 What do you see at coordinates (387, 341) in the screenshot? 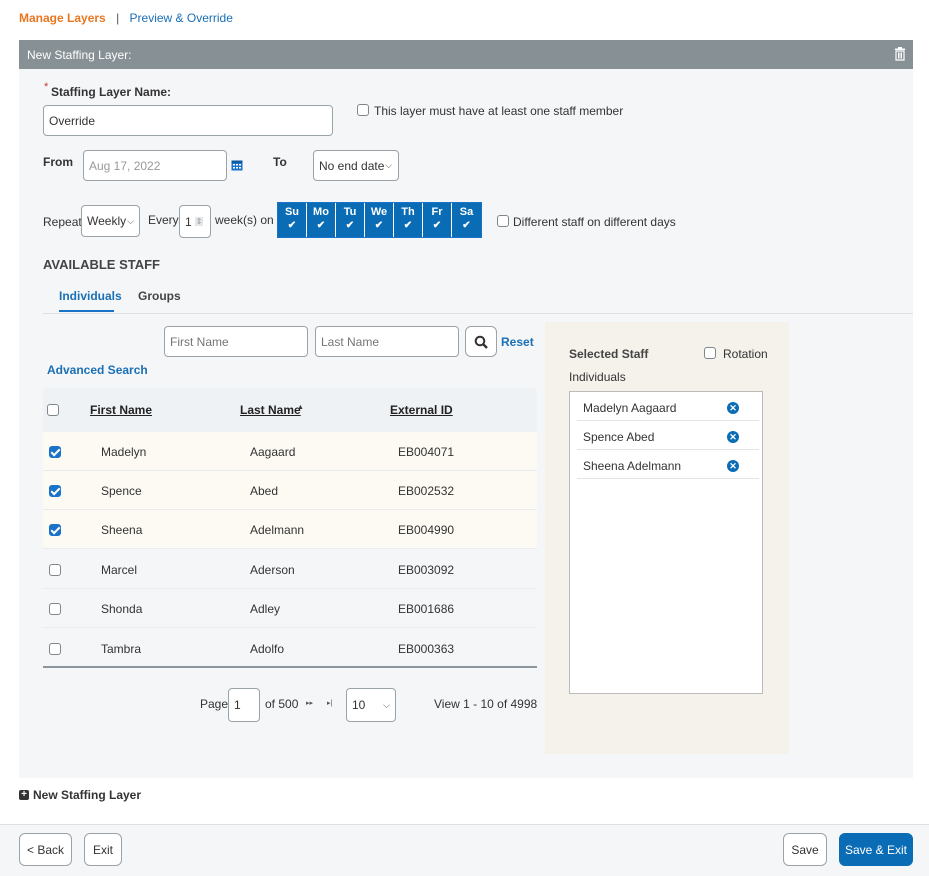
I see `last-name-search` at bounding box center [387, 341].